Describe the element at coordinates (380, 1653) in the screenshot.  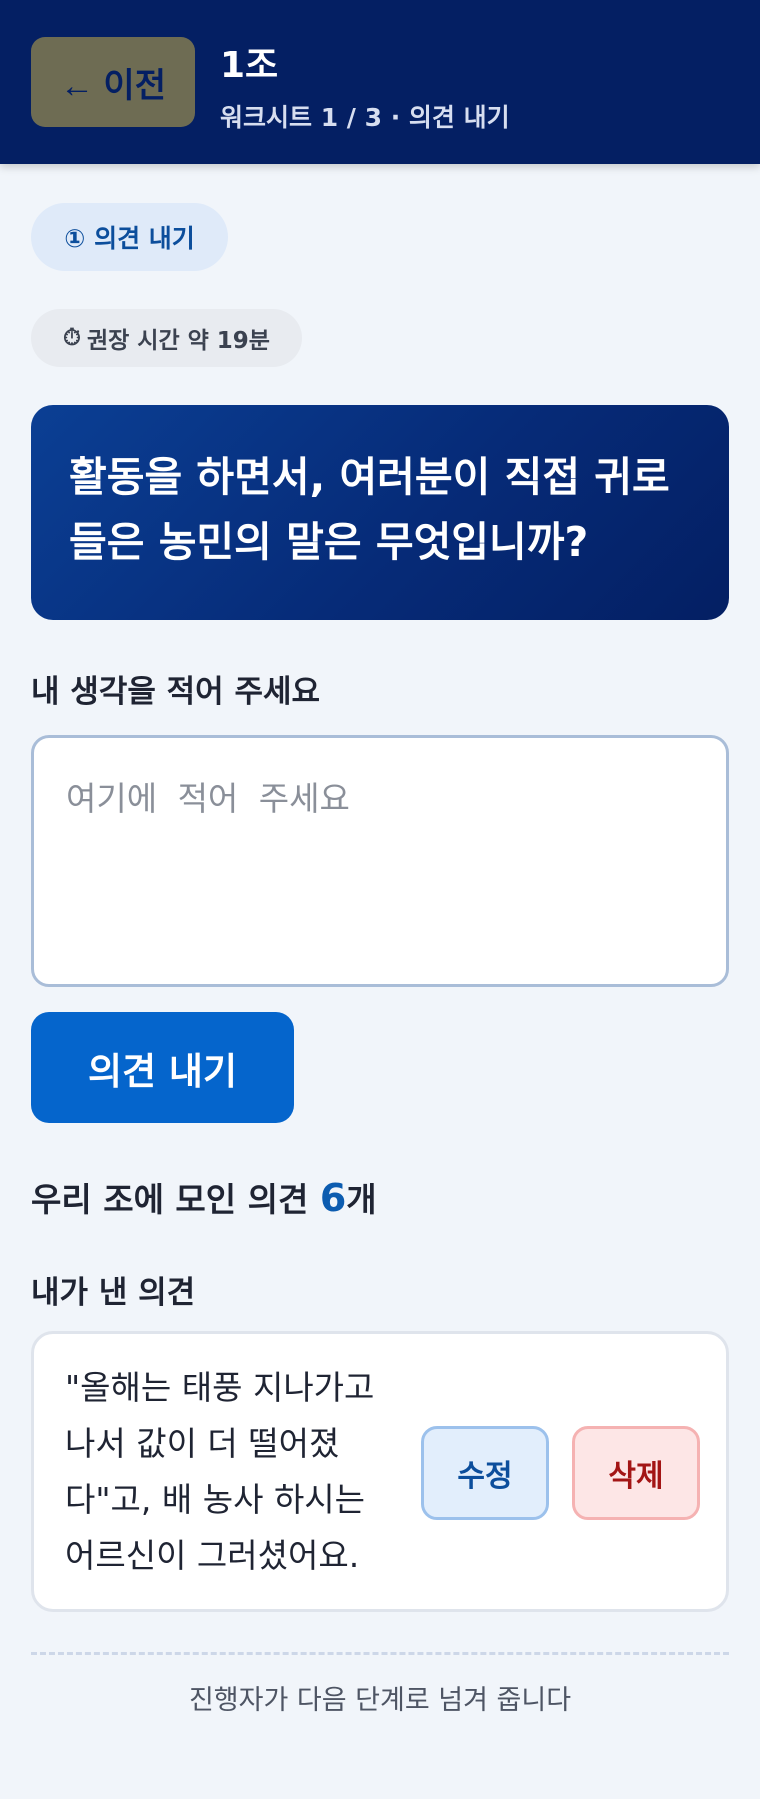
I see `dashed-divider` at that location.